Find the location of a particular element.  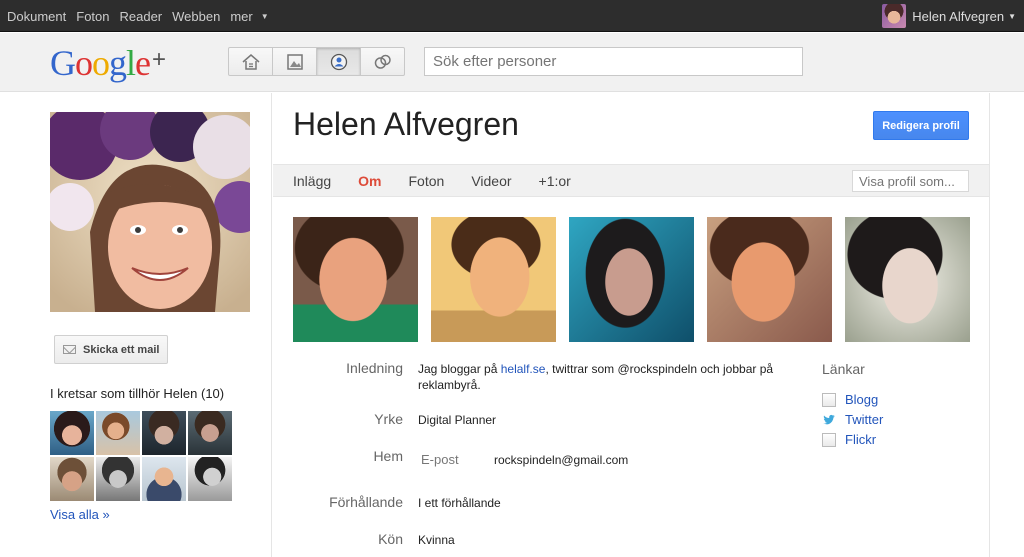

tab-about: Om is located at coordinates (369, 181).